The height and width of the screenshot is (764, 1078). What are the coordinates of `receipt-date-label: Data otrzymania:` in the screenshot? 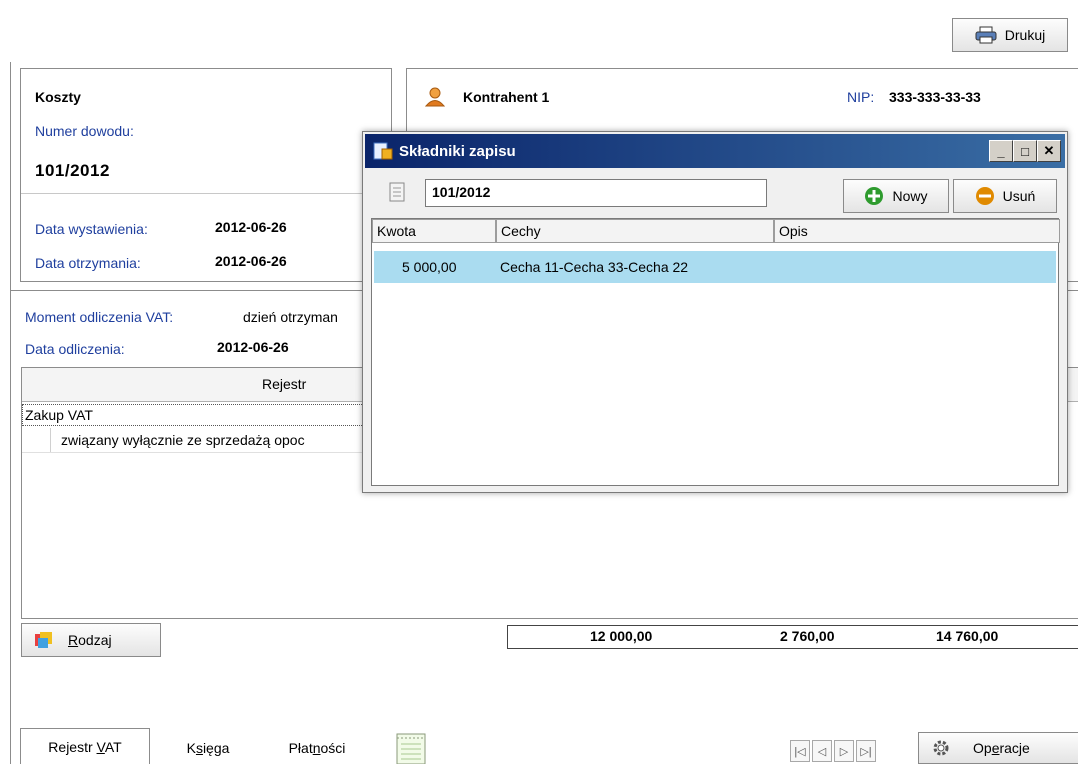 It's located at (88, 263).